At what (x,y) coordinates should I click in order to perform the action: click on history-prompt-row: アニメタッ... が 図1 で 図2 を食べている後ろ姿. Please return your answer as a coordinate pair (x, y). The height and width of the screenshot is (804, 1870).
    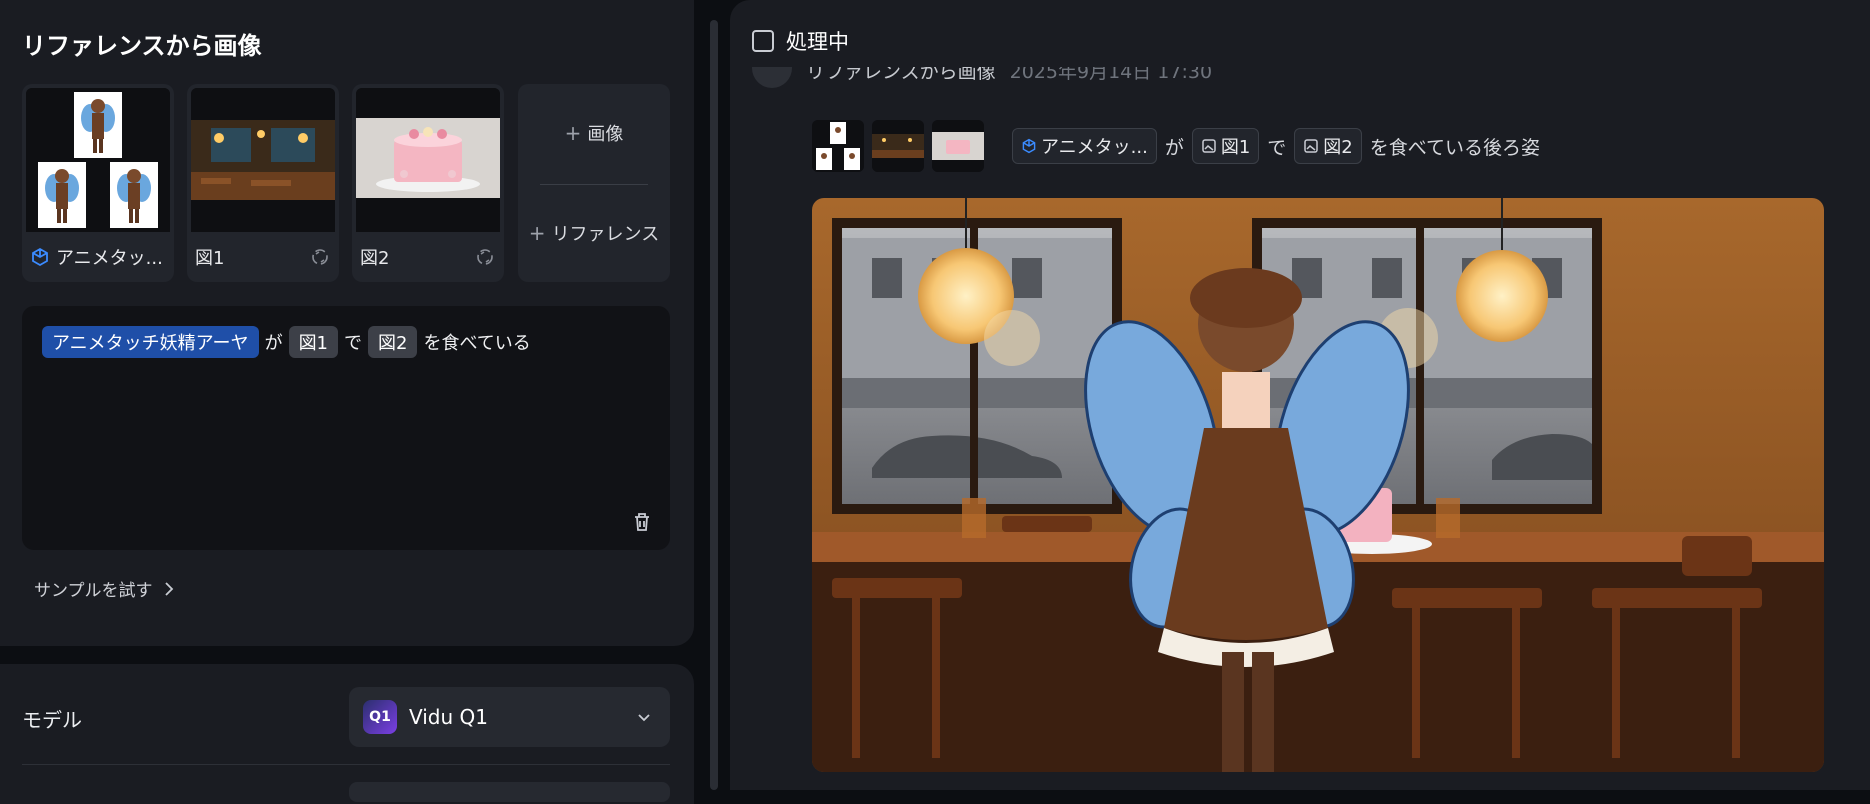
    Looking at the image, I should click on (1176, 146).